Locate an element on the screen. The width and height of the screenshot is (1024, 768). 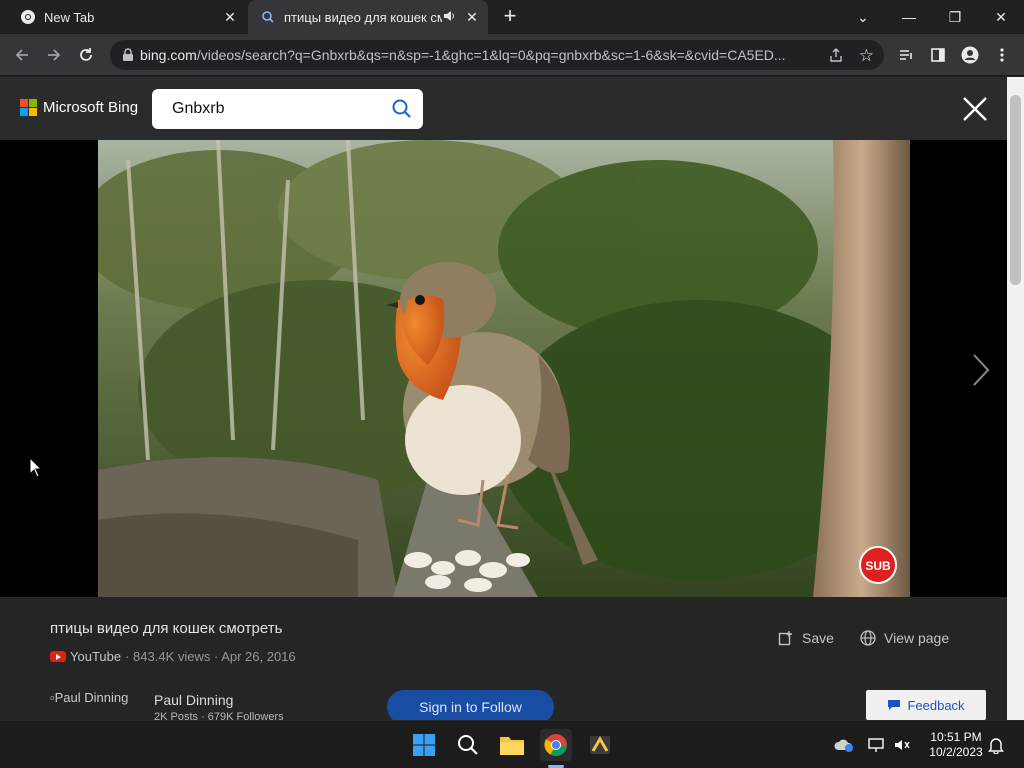
subscribe-badge: SUB is located at coordinates (878, 566).